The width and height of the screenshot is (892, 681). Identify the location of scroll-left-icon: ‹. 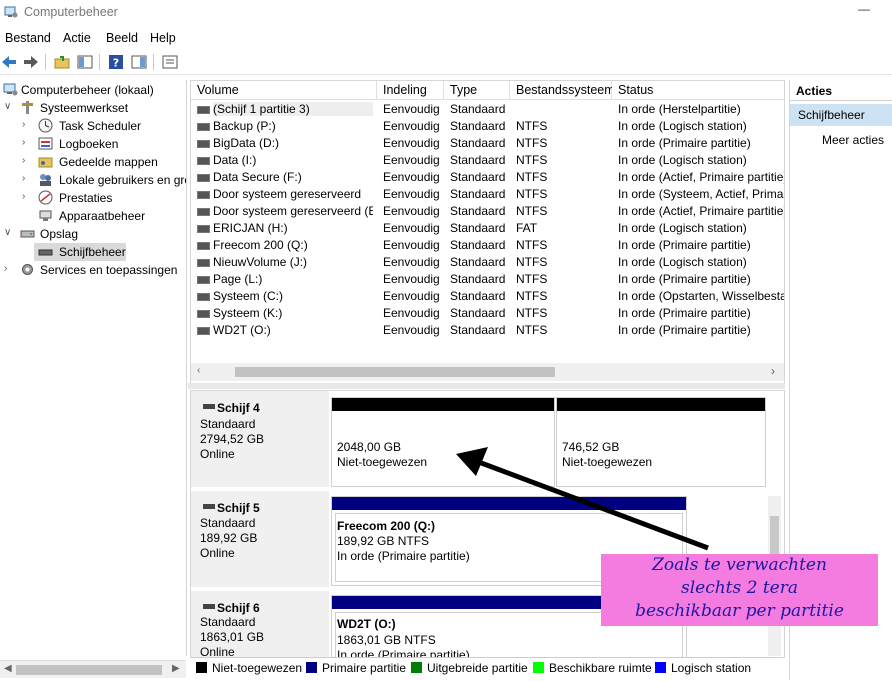
(198, 370).